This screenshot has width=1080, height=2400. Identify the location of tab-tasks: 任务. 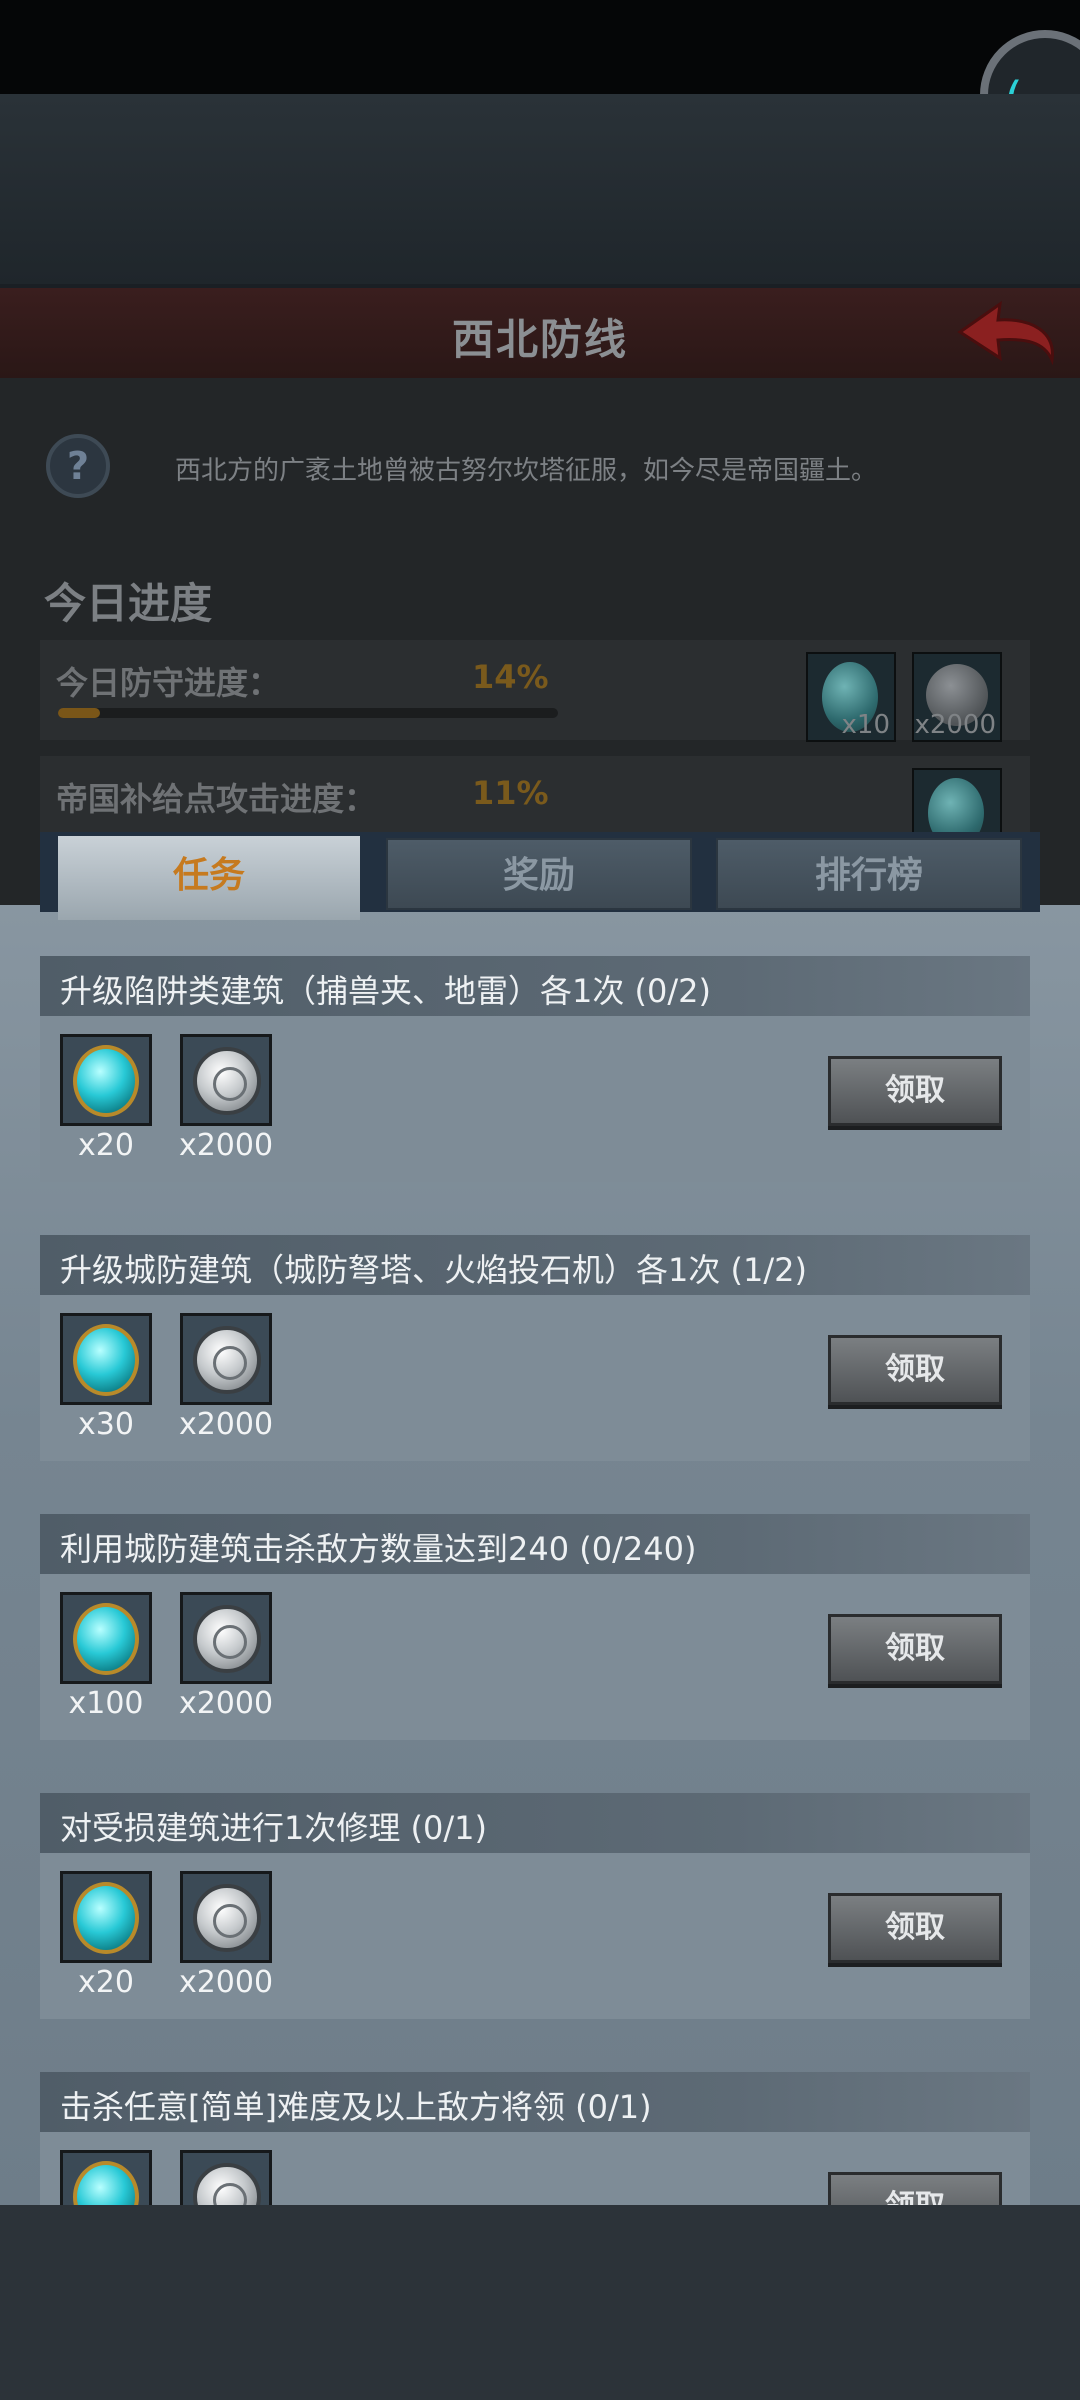
(209, 878).